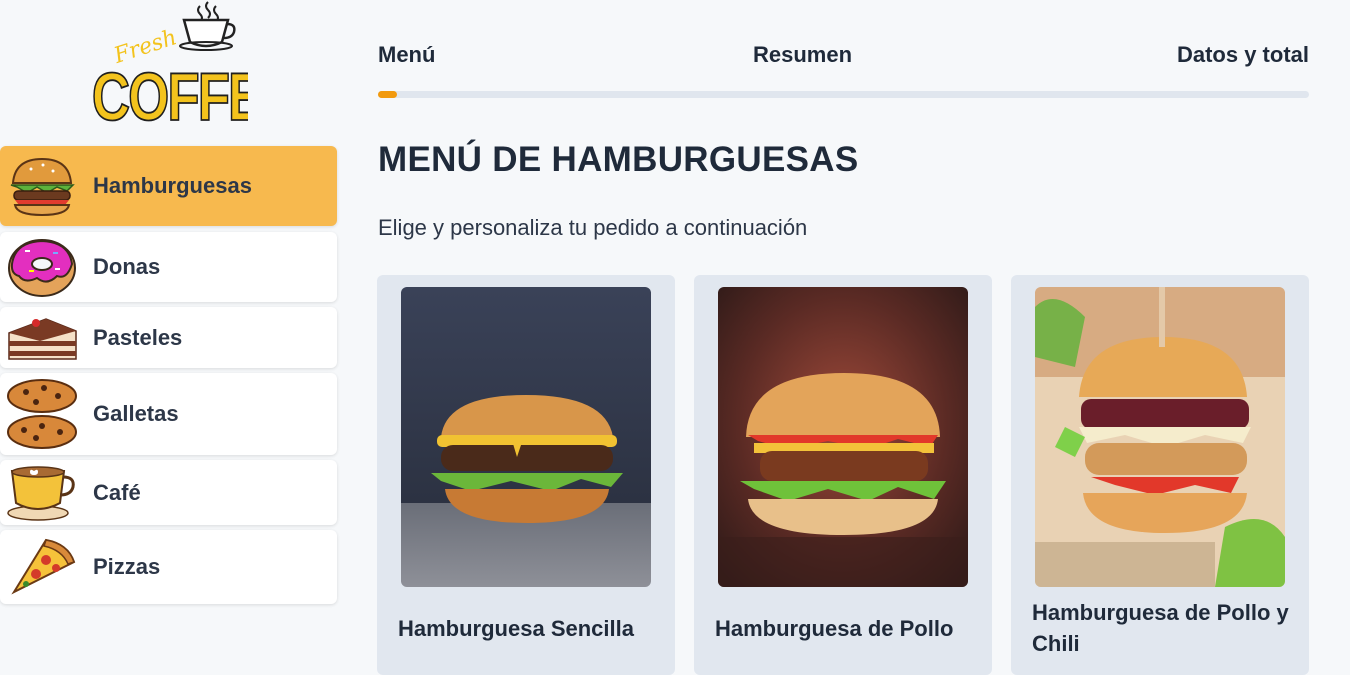 The width and height of the screenshot is (1350, 675). Describe the element at coordinates (1243, 55) in the screenshot. I see `step-datos-total: Datos y total` at that location.